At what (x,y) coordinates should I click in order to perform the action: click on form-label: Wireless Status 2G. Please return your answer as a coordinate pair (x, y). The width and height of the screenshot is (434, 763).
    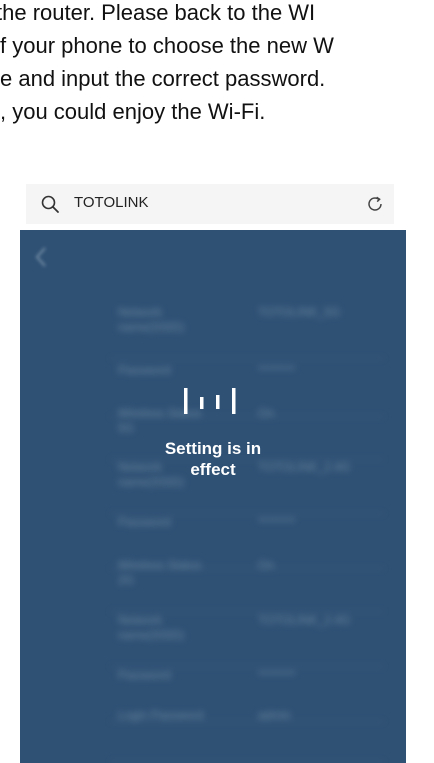
    Looking at the image, I should click on (160, 572).